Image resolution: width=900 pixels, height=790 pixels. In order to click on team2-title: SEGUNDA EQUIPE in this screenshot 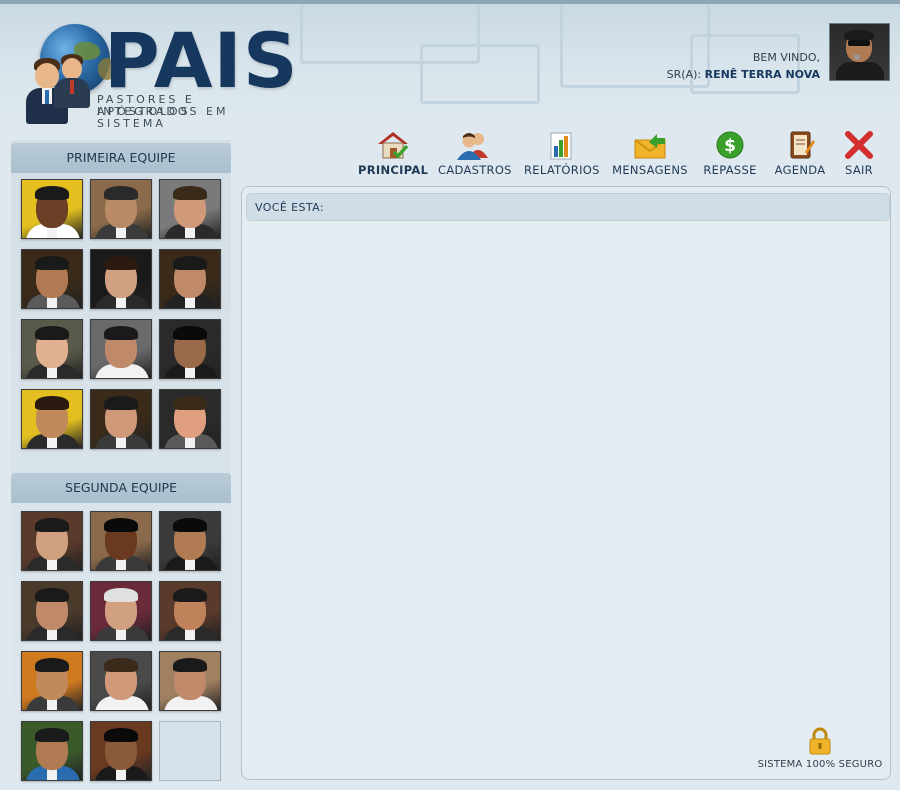, I will do `click(121, 488)`.